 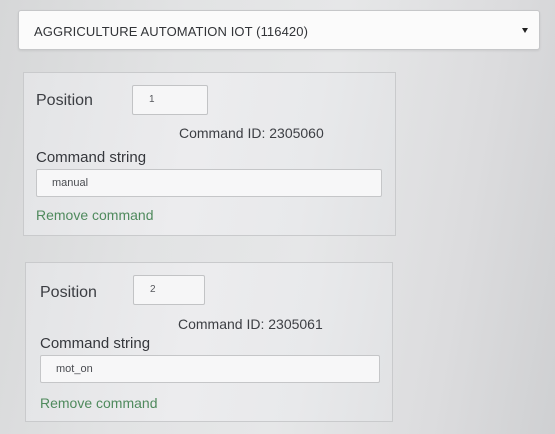 I want to click on device-select: AGGRICULTURE AUTOMATION IOT (116420), so click(x=279, y=30).